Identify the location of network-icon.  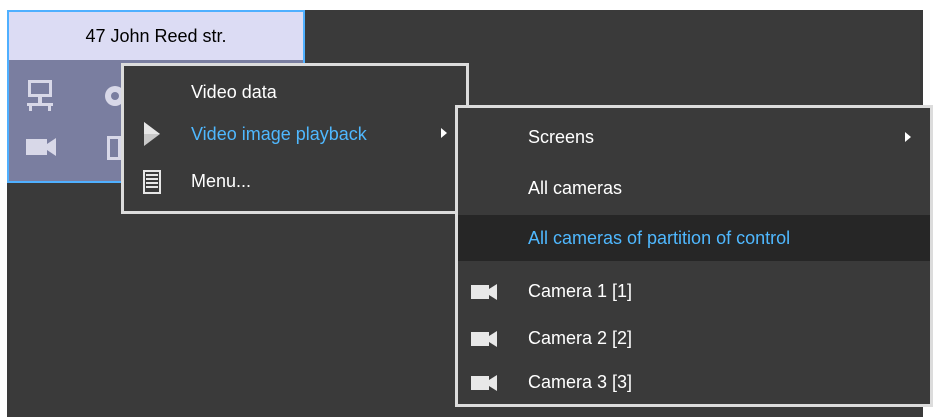
(40, 95).